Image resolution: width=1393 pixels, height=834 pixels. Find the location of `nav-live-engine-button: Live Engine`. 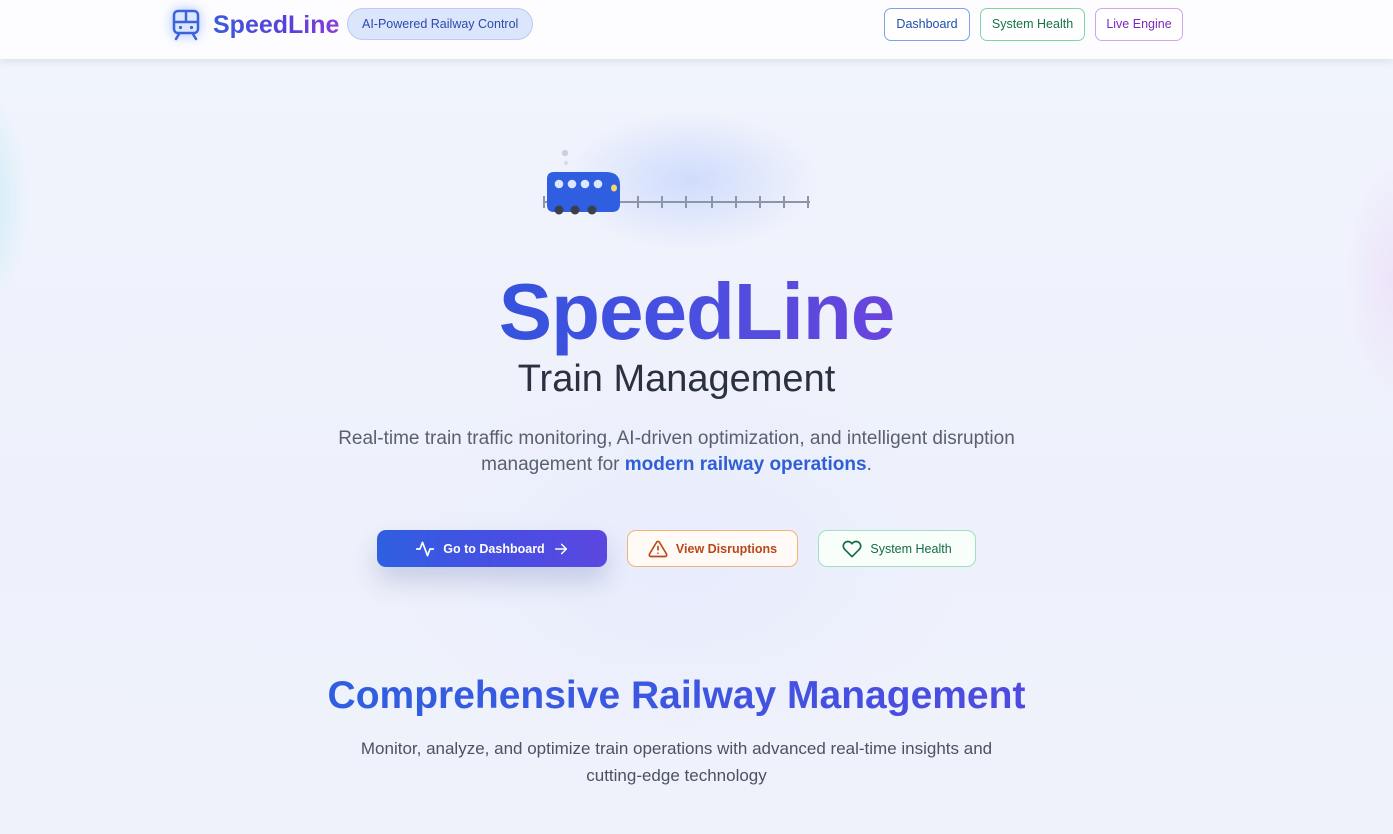

nav-live-engine-button: Live Engine is located at coordinates (1139, 24).